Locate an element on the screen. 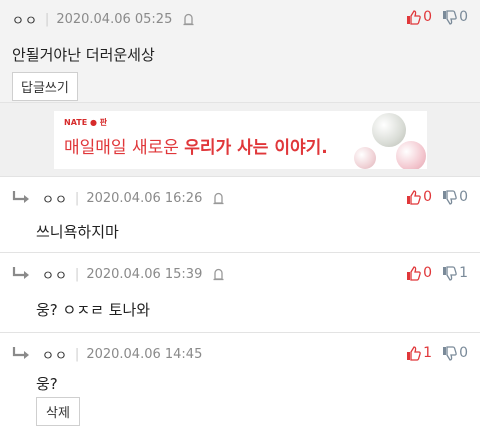 The height and width of the screenshot is (435, 480). ad-text-bold: 우리가 사는 이야기. is located at coordinates (256, 148).